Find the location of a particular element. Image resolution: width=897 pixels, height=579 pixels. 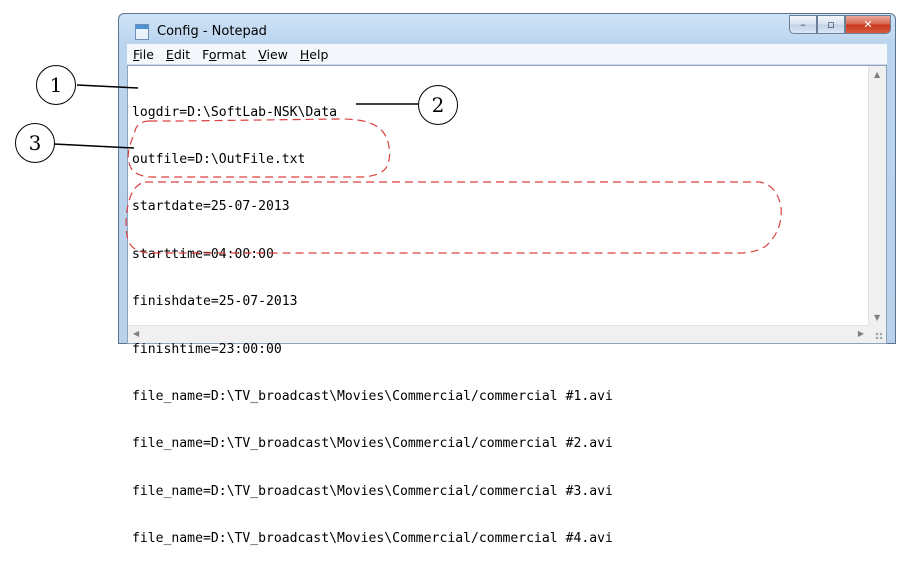

files-highlight is located at coordinates (453, 217).